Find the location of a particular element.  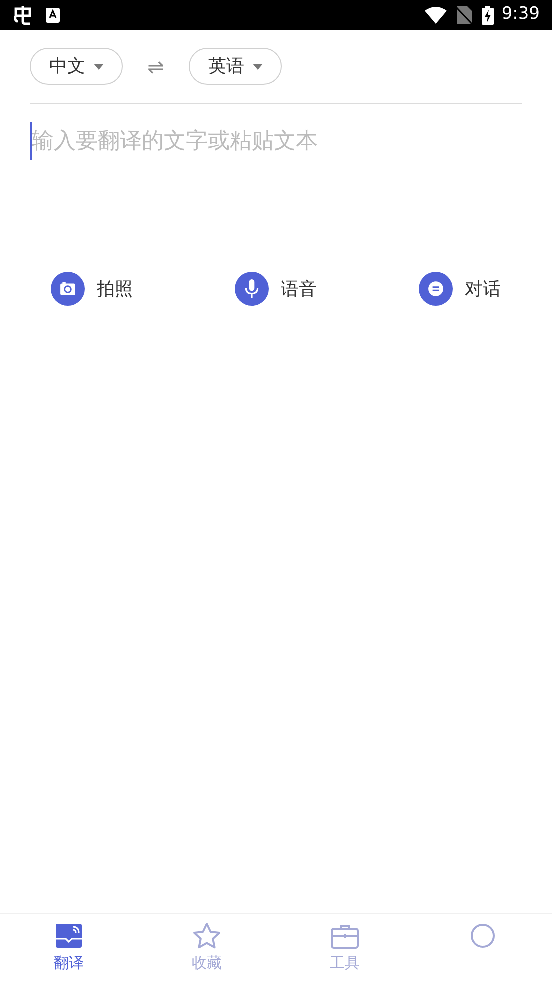

action-button: 拍照 is located at coordinates (92, 289).